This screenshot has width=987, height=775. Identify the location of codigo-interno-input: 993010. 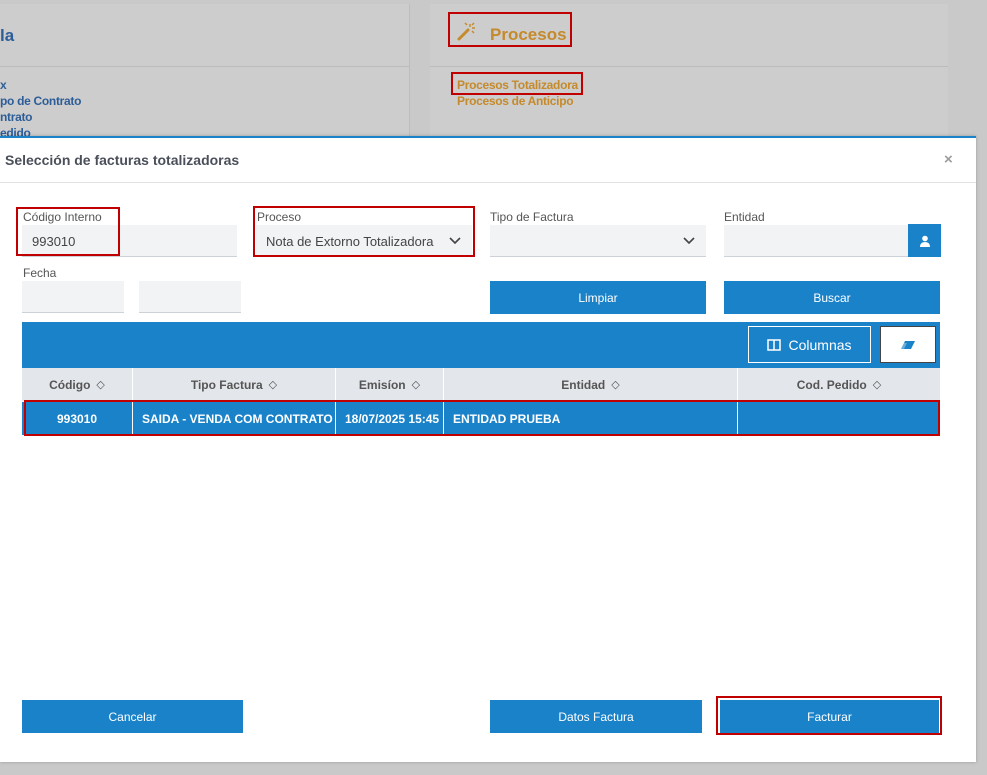
(129, 241).